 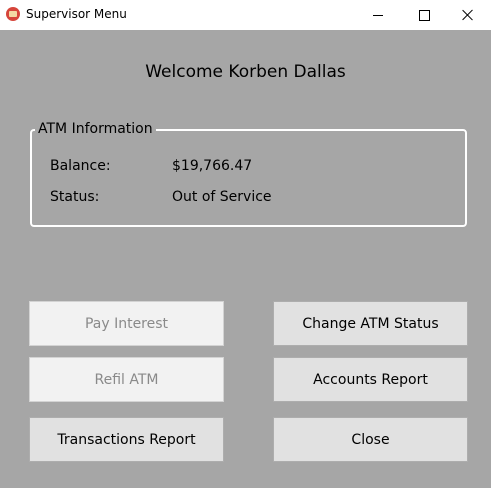 I want to click on accounts-report-button: Accounts Report, so click(x=370, y=379).